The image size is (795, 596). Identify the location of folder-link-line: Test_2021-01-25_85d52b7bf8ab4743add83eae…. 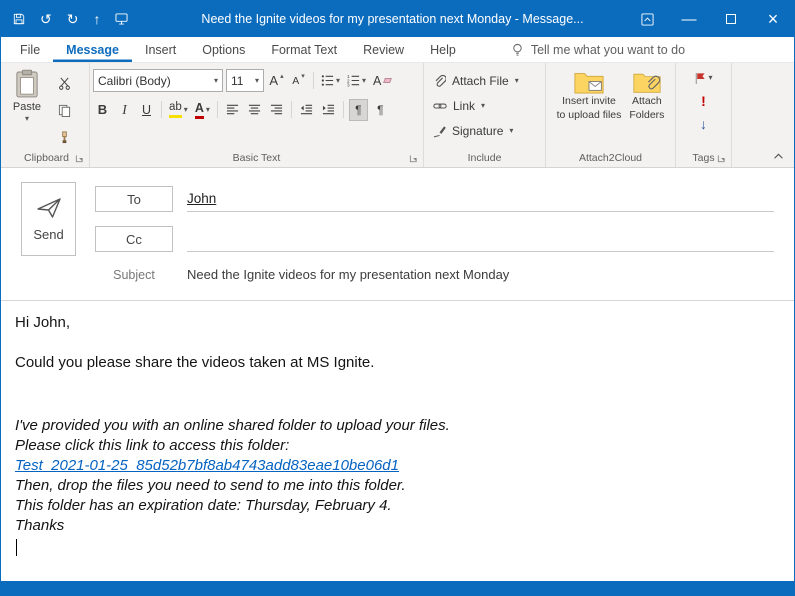
(396, 466).